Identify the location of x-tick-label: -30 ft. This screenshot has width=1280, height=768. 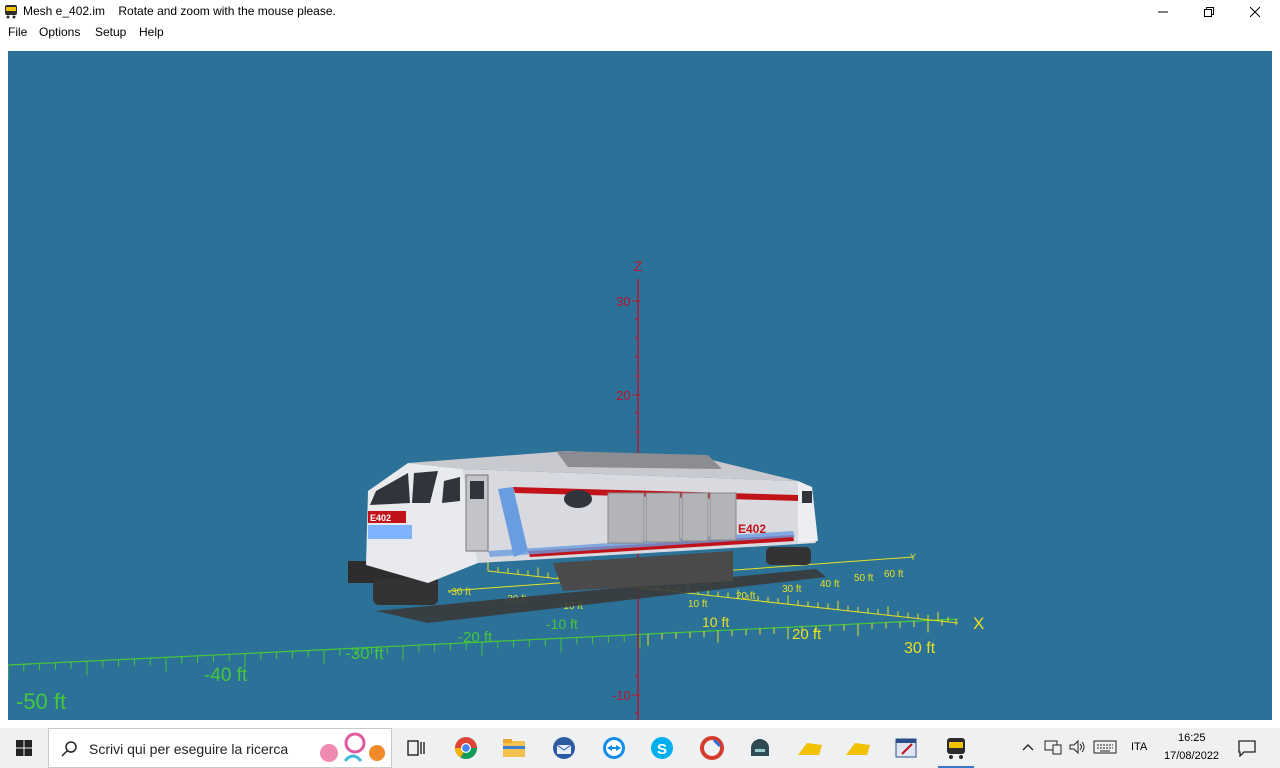
(364, 653).